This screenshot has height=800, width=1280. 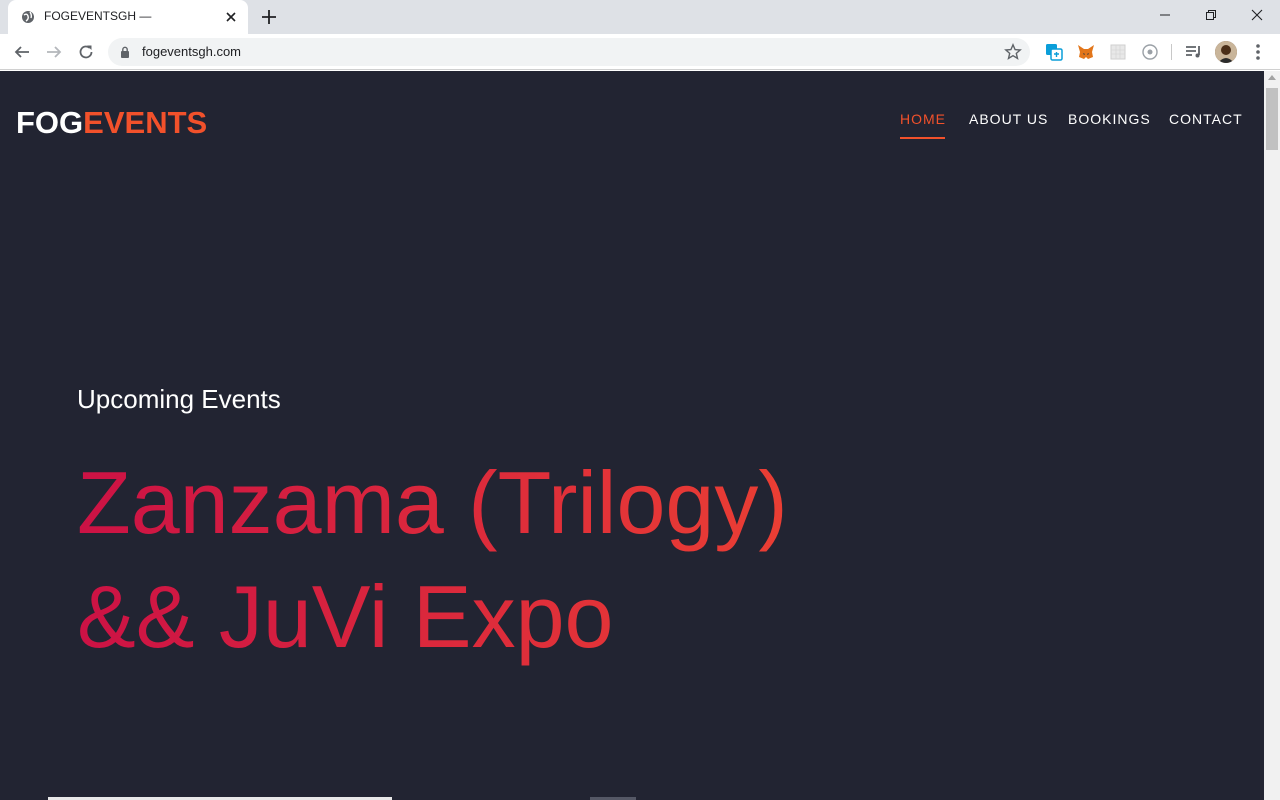 I want to click on nav-home: HOME, so click(x=923, y=119).